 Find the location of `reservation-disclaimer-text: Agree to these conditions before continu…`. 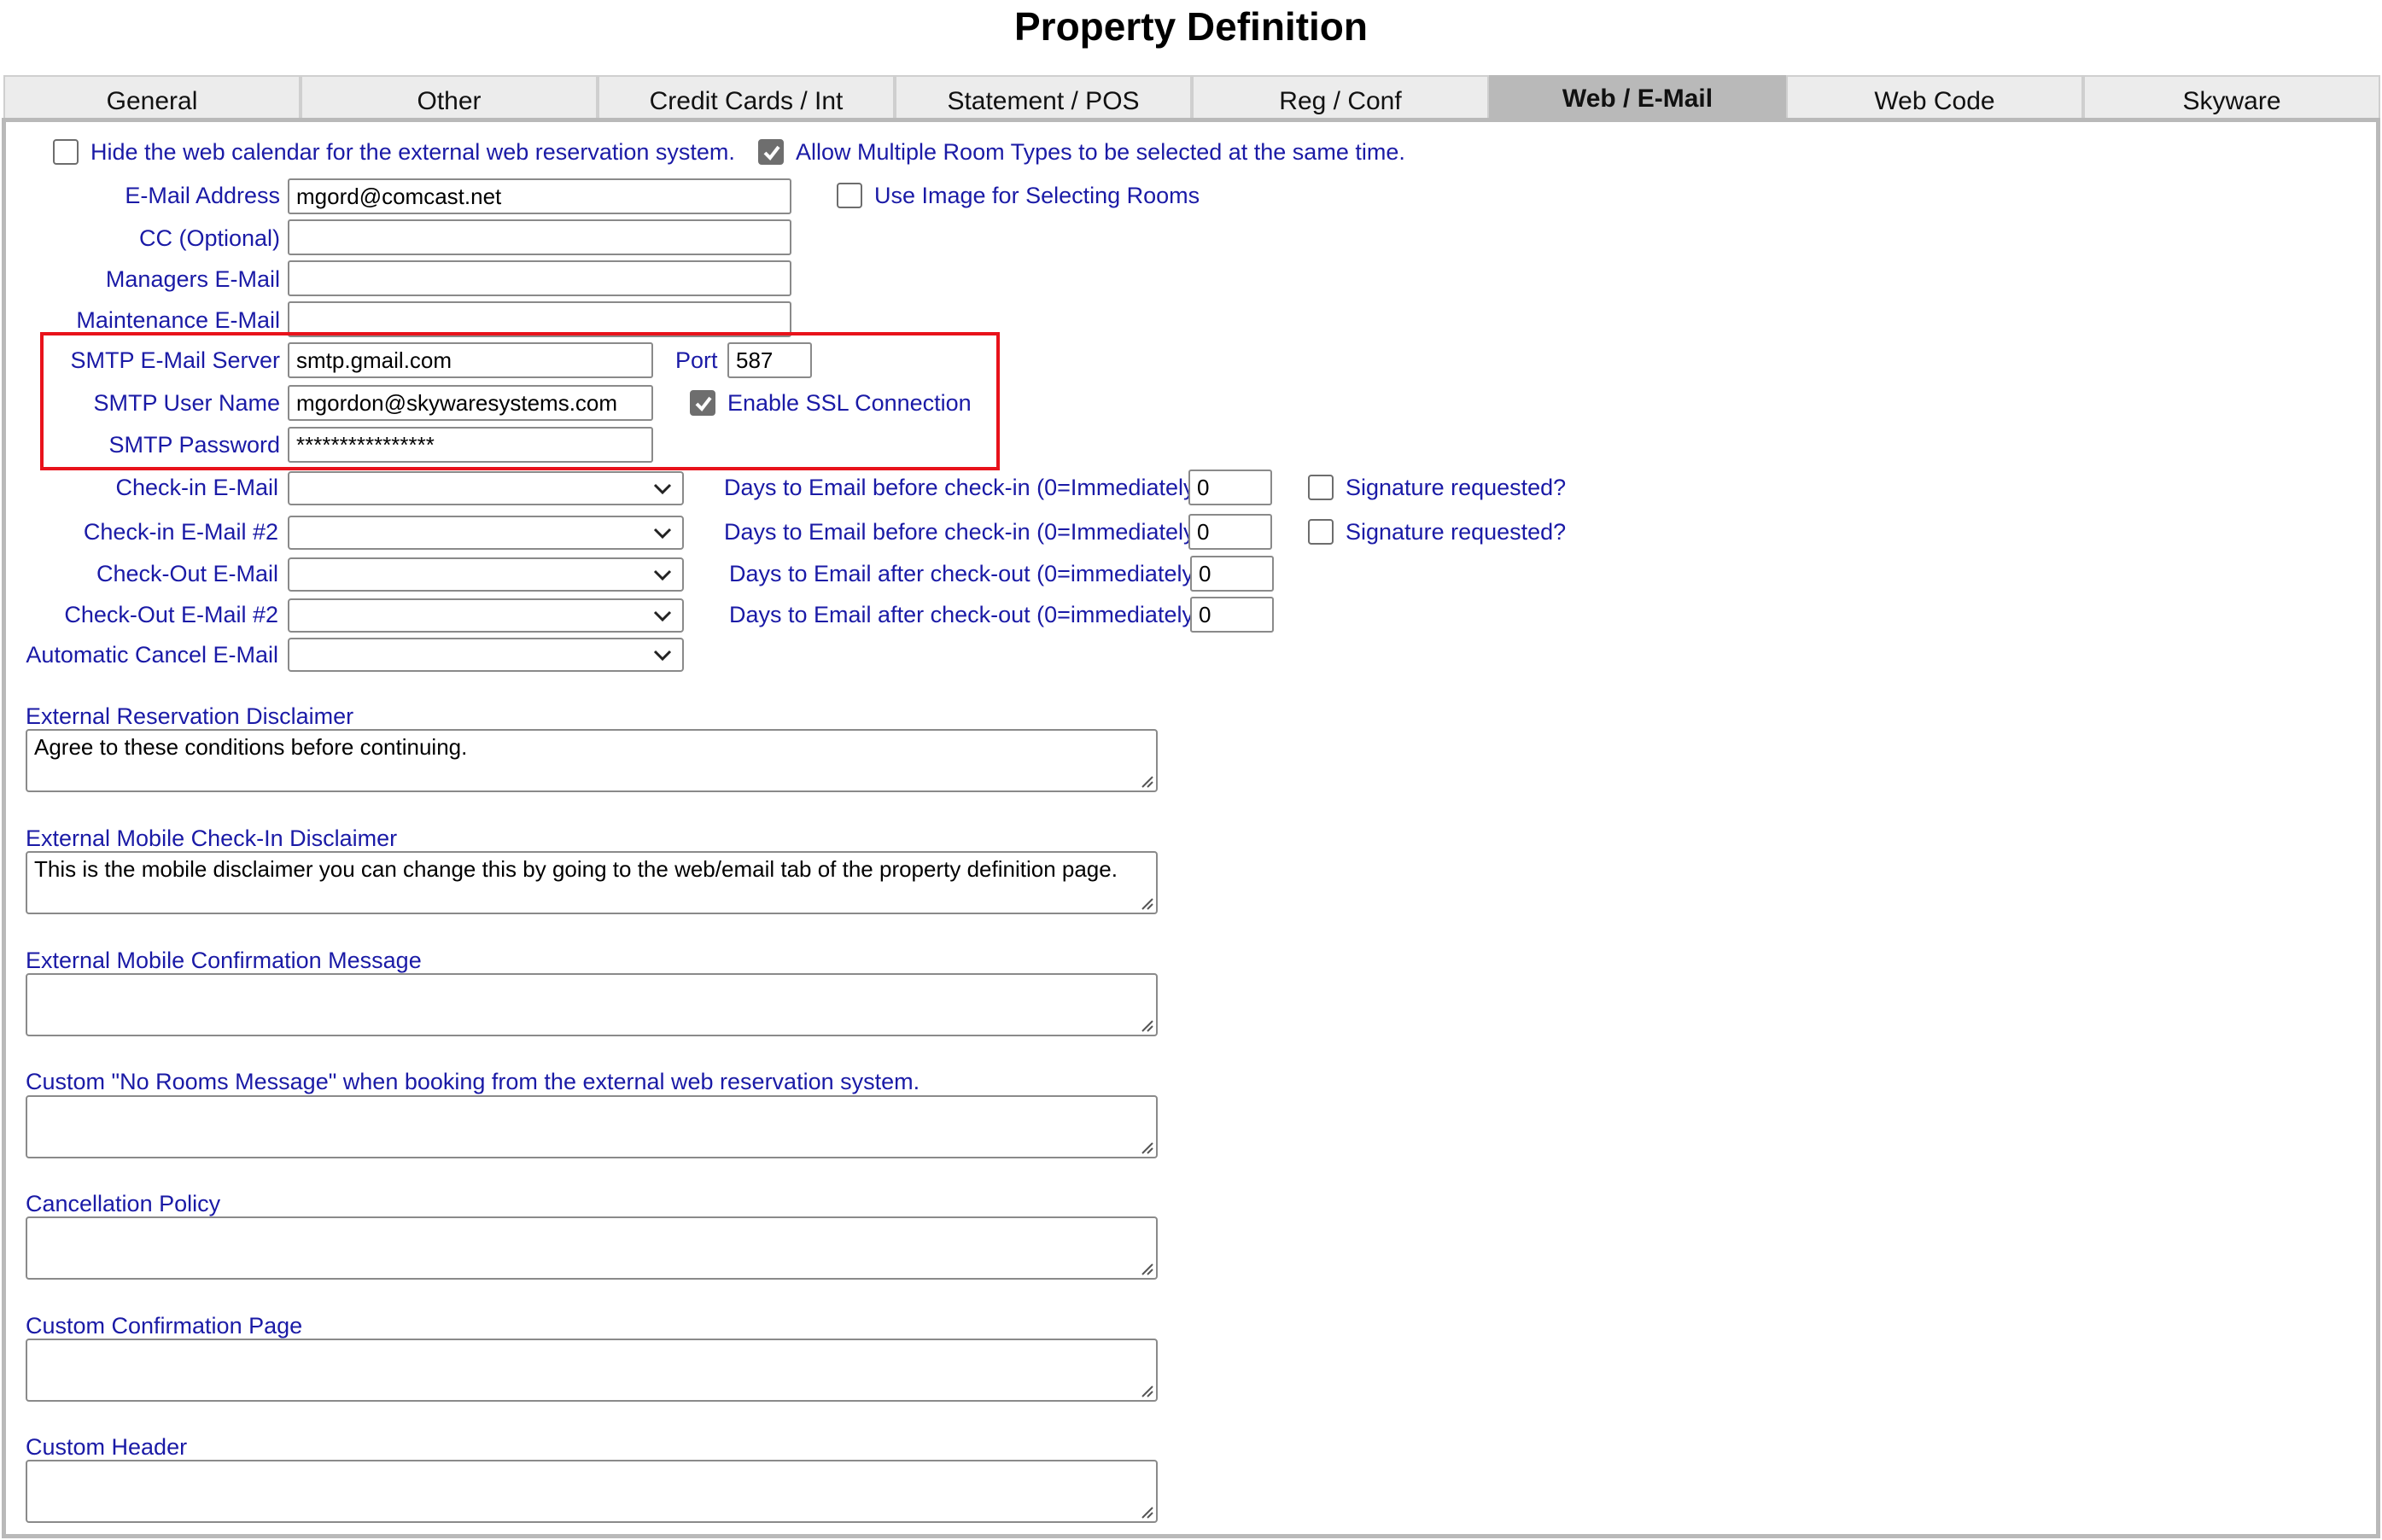

reservation-disclaimer-text: Agree to these conditions before continu… is located at coordinates (251, 747).